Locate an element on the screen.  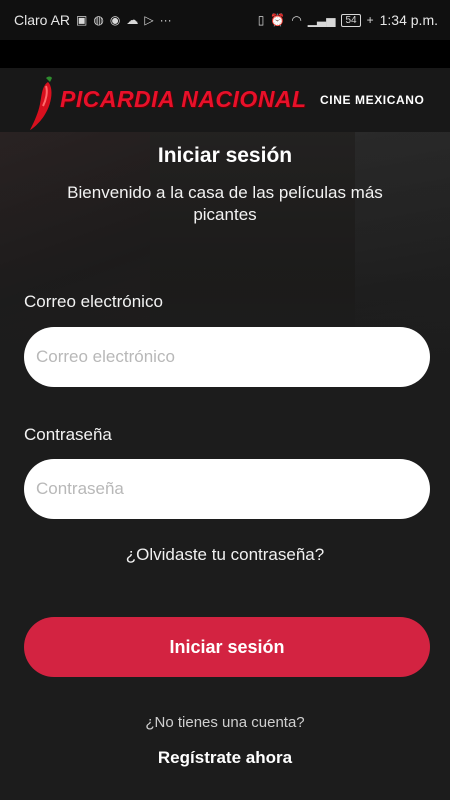
status-bar-right: ▯ ⏰ ◠ ▁▃▅ 54 + 1:34 p.m. is located at coordinates (348, 20).